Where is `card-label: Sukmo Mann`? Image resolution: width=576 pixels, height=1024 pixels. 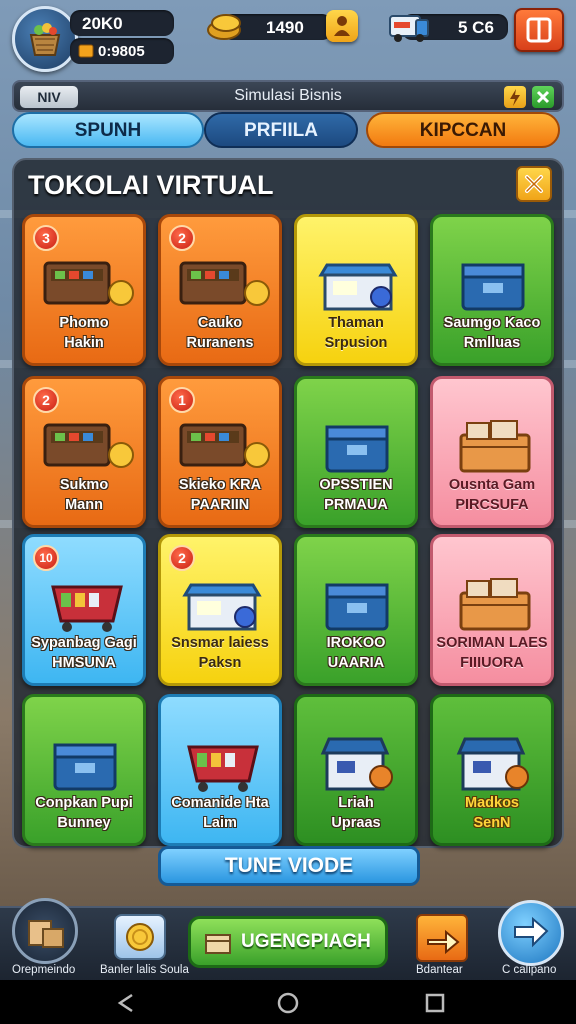 card-label: Sukmo Mann is located at coordinates (84, 495).